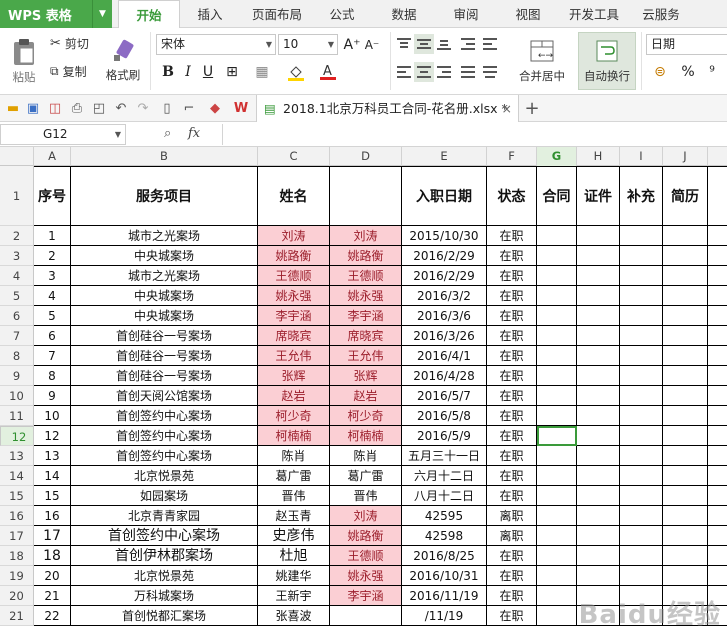  Describe the element at coordinates (404, 14) in the screenshot. I see `tab-data: 数据` at that location.